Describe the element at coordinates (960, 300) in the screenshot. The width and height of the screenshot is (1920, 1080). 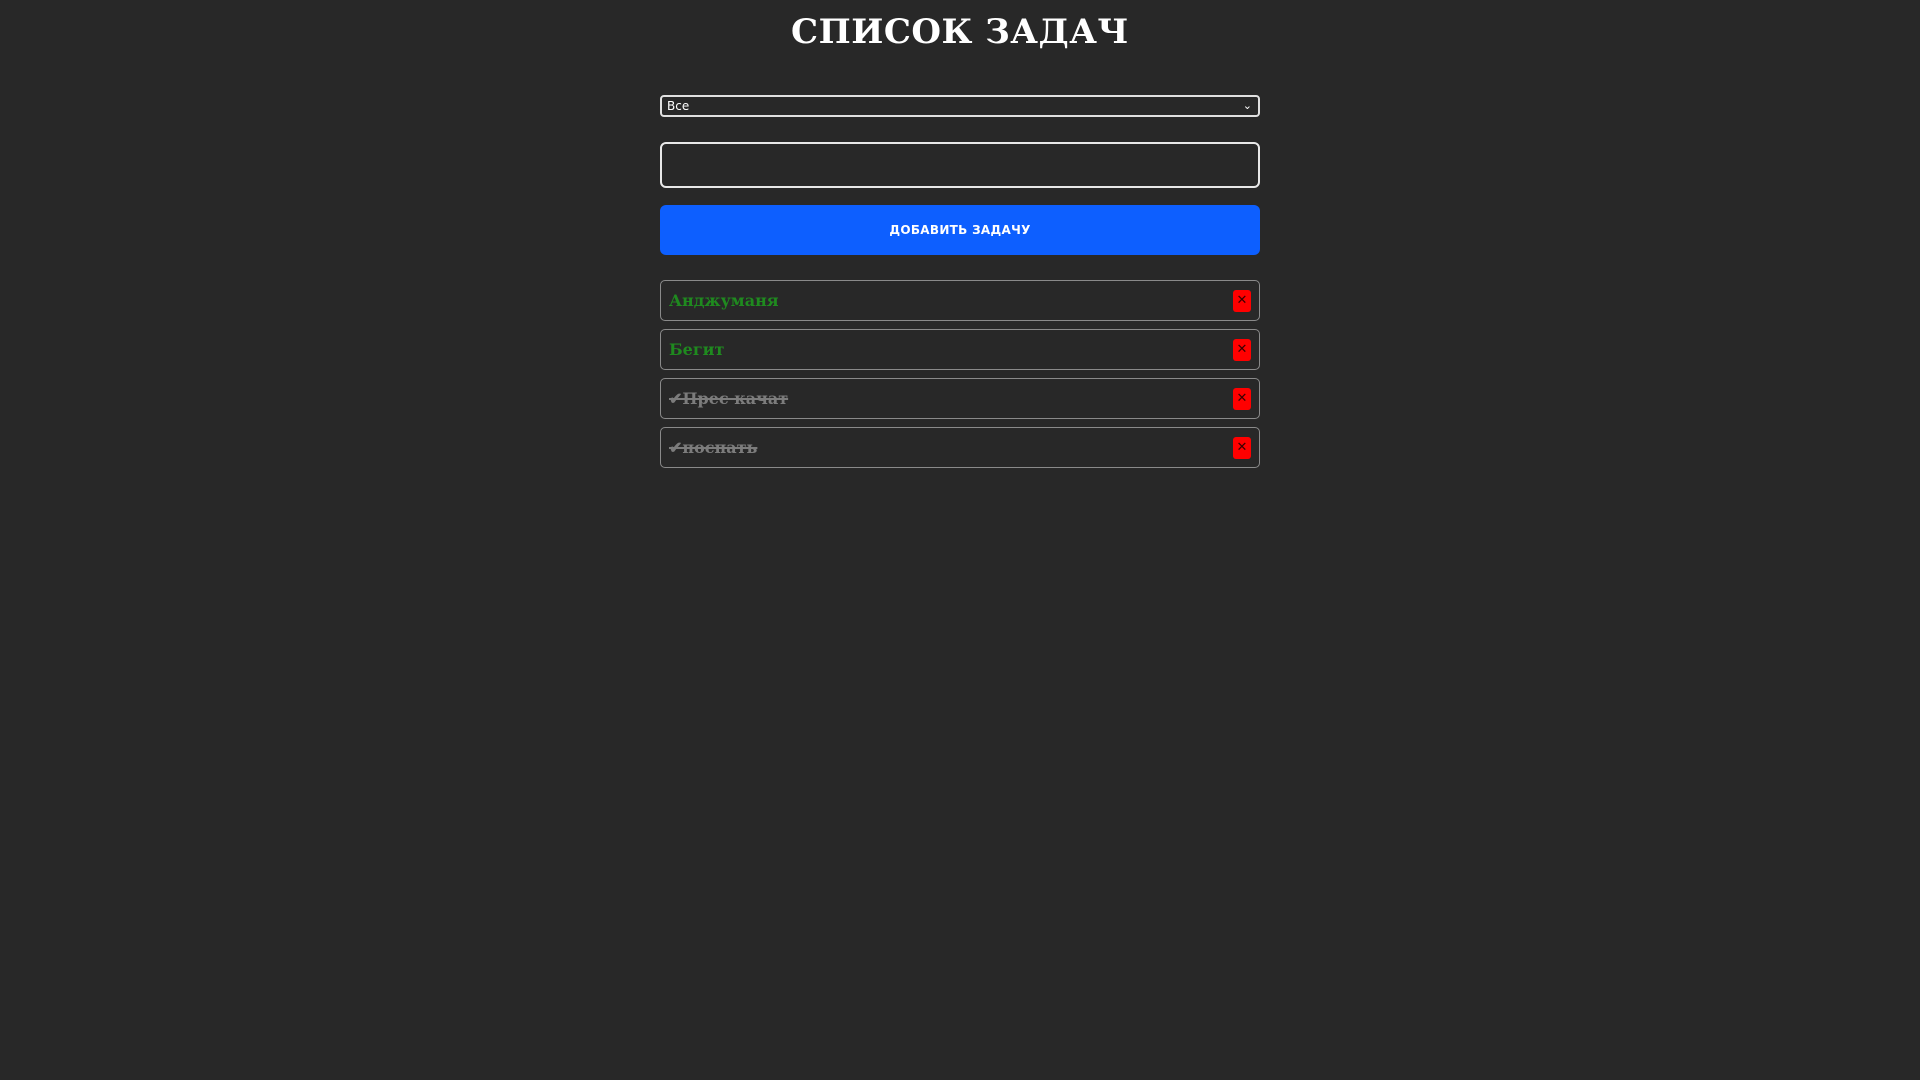
I see `task-item: Анджуманя ✕` at that location.